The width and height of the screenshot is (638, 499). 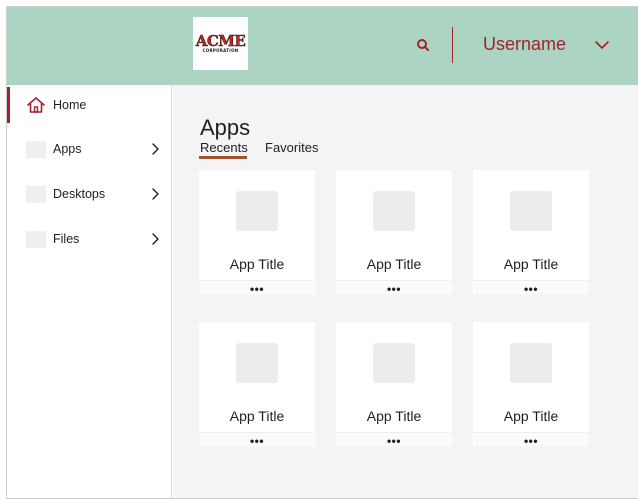 I want to click on logo-text: ACME, so click(x=220, y=40).